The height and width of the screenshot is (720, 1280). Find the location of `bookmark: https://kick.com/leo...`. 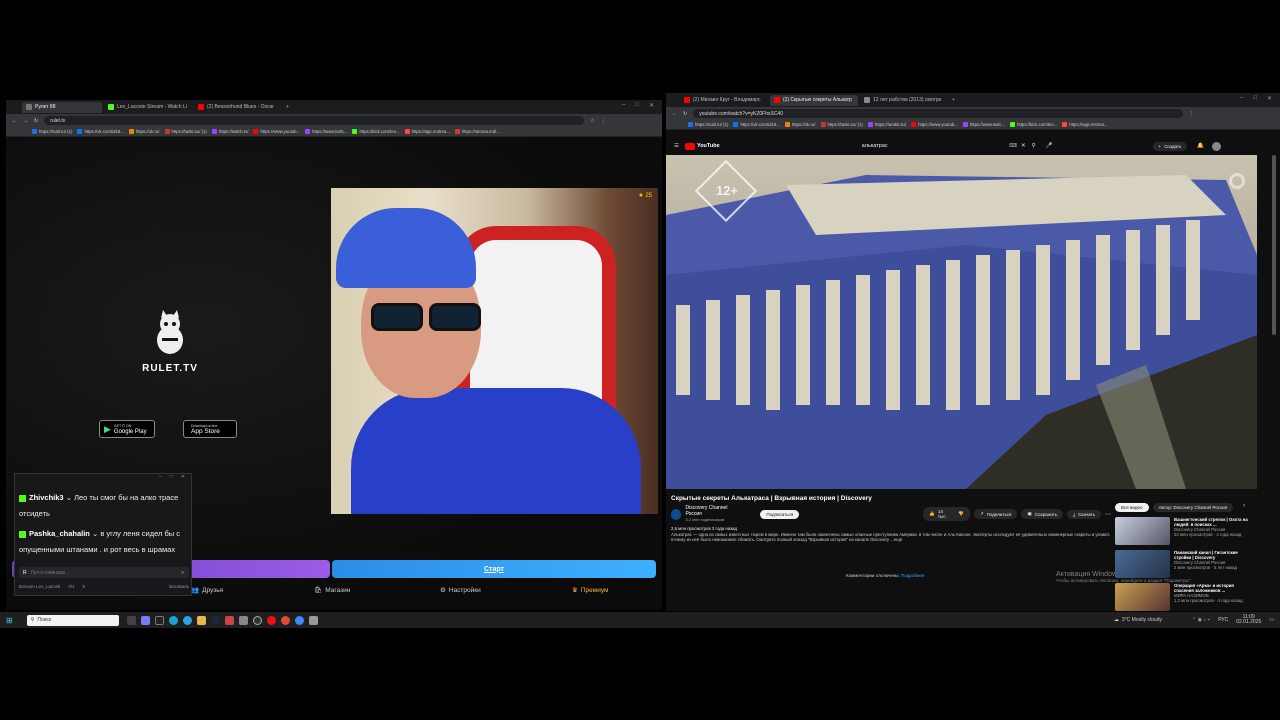

bookmark: https://kick.com/leo... is located at coordinates (376, 131).